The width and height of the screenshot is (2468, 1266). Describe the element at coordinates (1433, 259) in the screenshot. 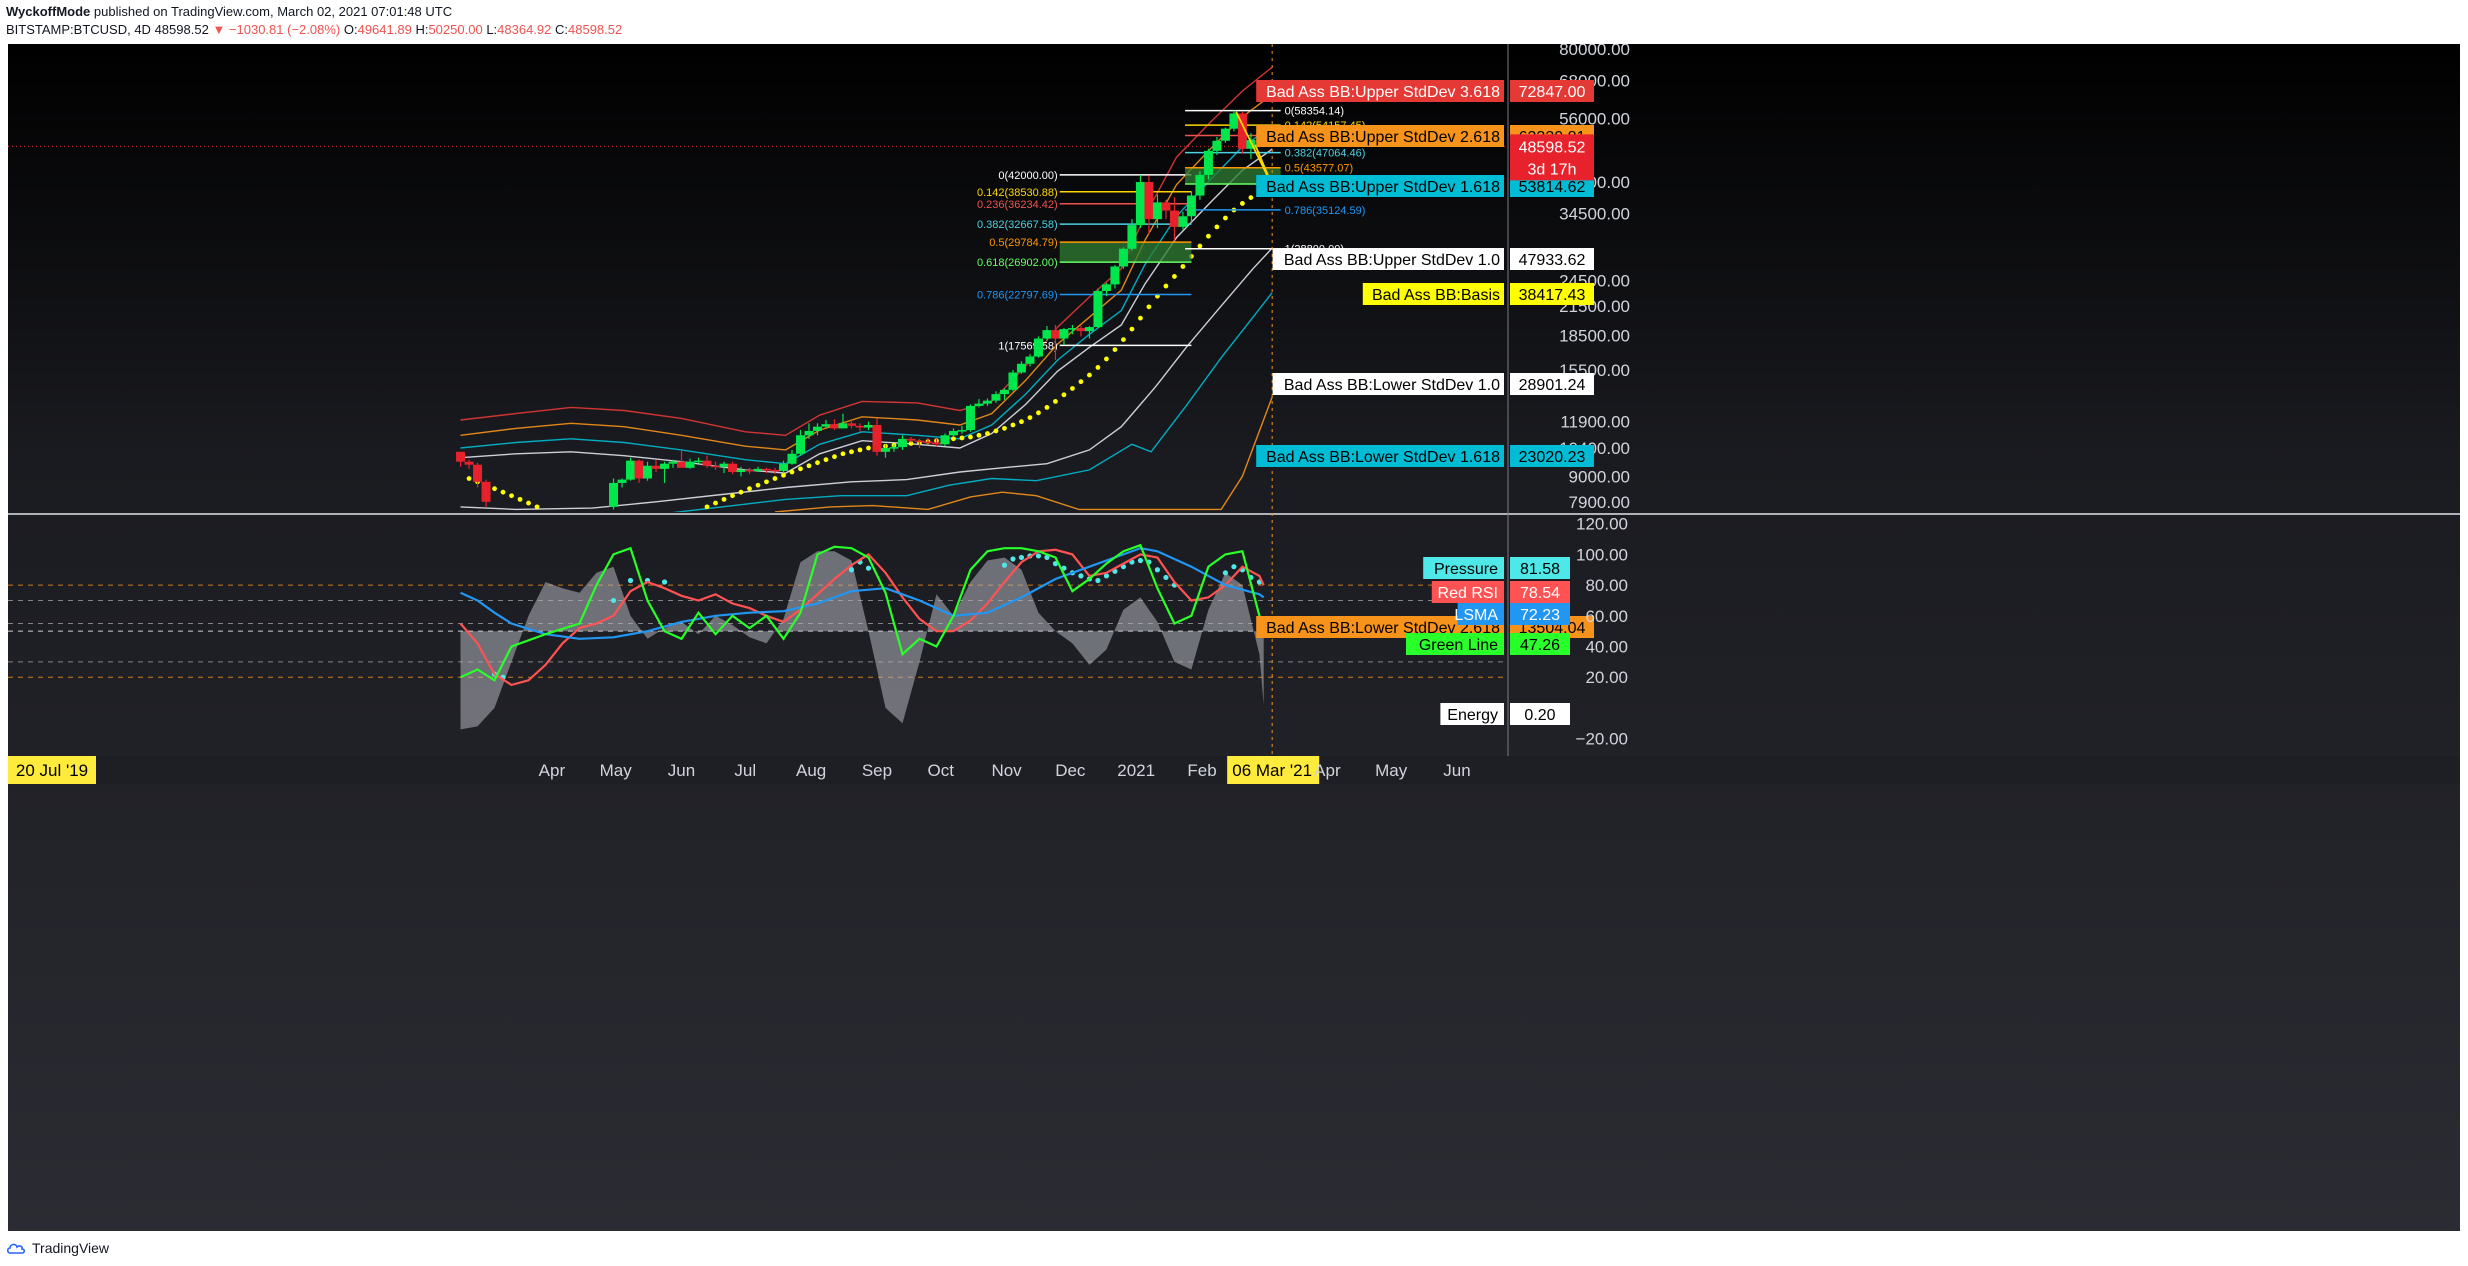

I see `bb-tag-3: Bad Ass BB:Upper StdDev 1.0 47933.62` at that location.